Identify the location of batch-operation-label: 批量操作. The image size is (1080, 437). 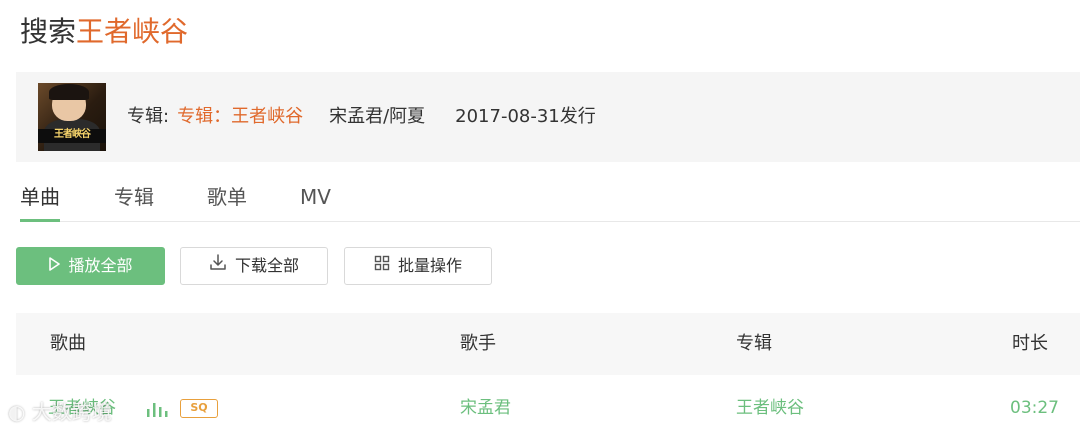
(429, 265).